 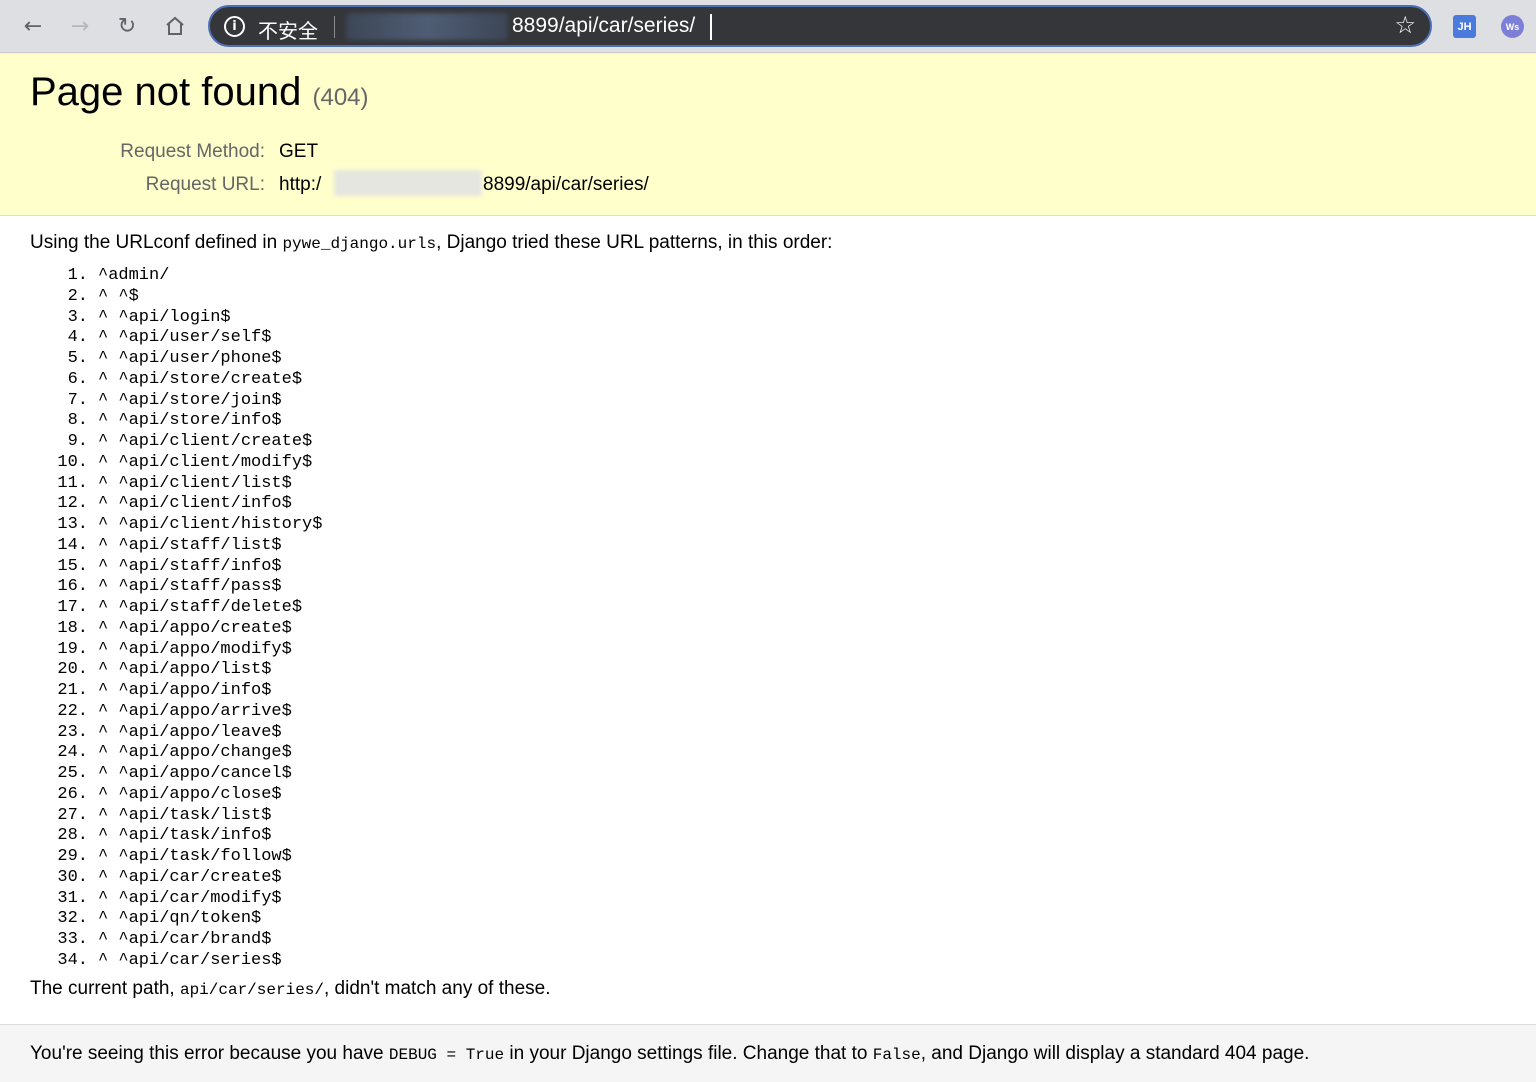 I want to click on pattern-text: ^ ^api/login$, so click(x=164, y=317).